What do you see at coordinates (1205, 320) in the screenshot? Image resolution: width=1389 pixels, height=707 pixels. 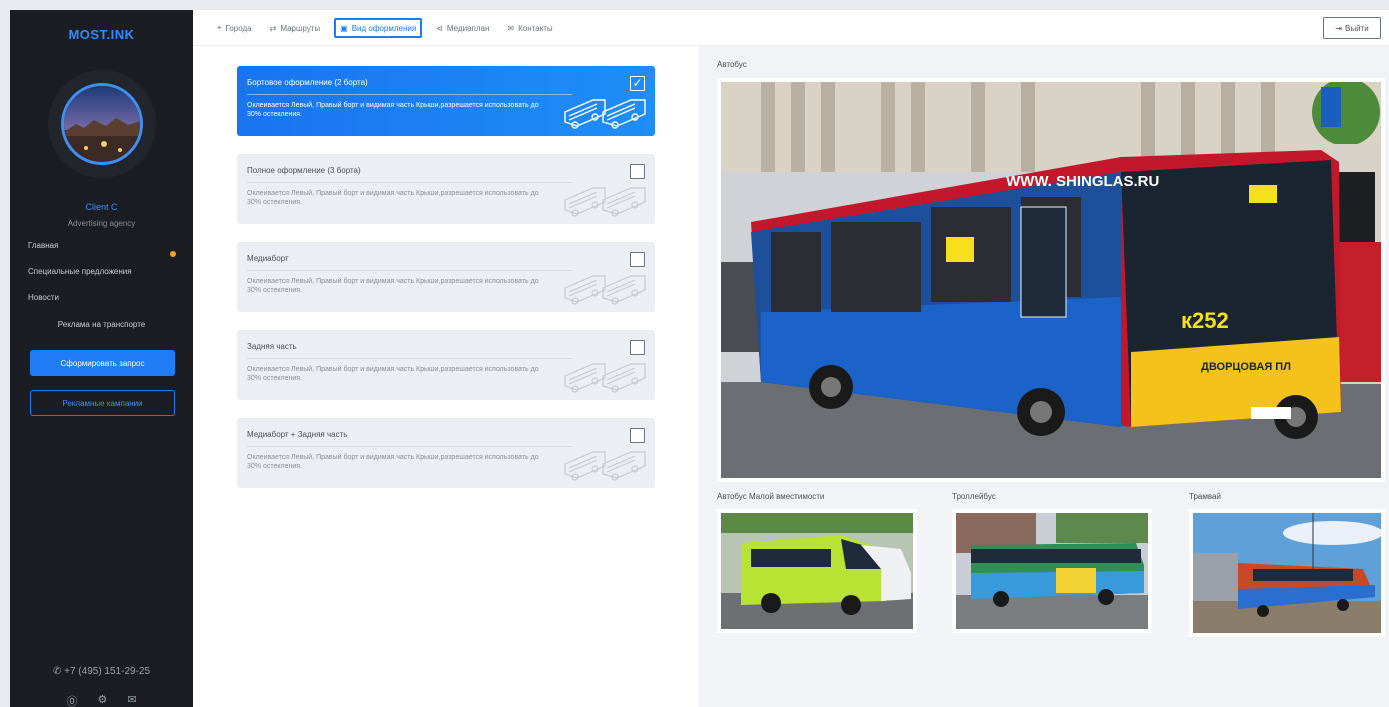 I see `route-number: к252` at bounding box center [1205, 320].